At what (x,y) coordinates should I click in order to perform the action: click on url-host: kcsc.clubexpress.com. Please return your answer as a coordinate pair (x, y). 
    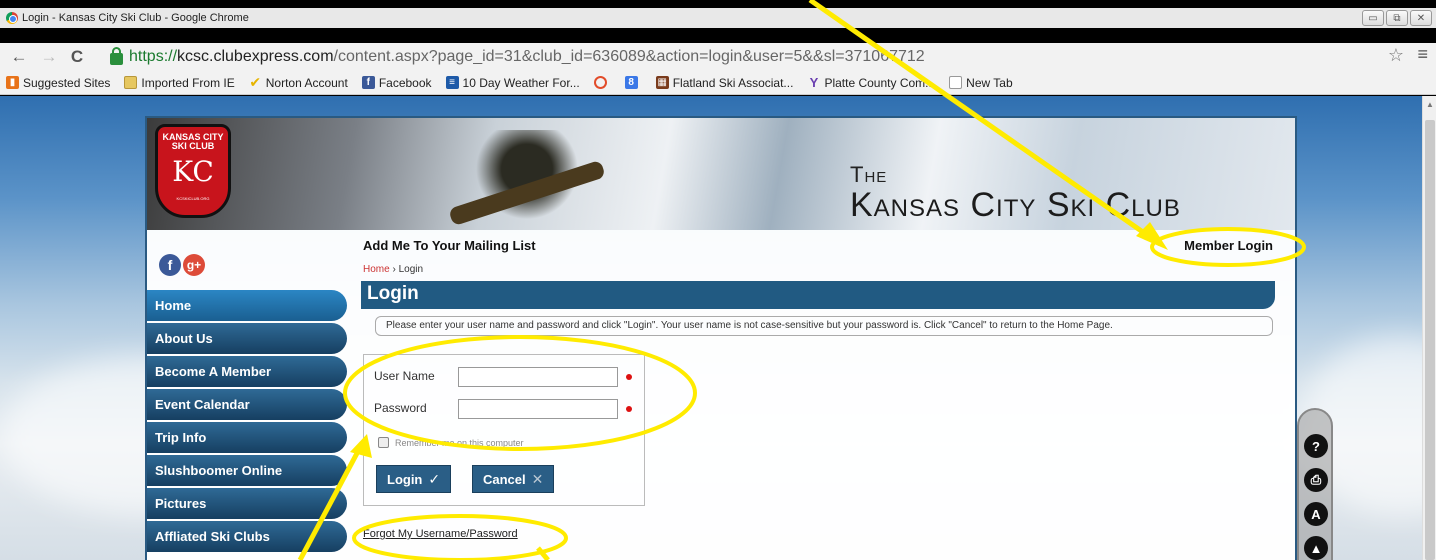
    Looking at the image, I should click on (255, 56).